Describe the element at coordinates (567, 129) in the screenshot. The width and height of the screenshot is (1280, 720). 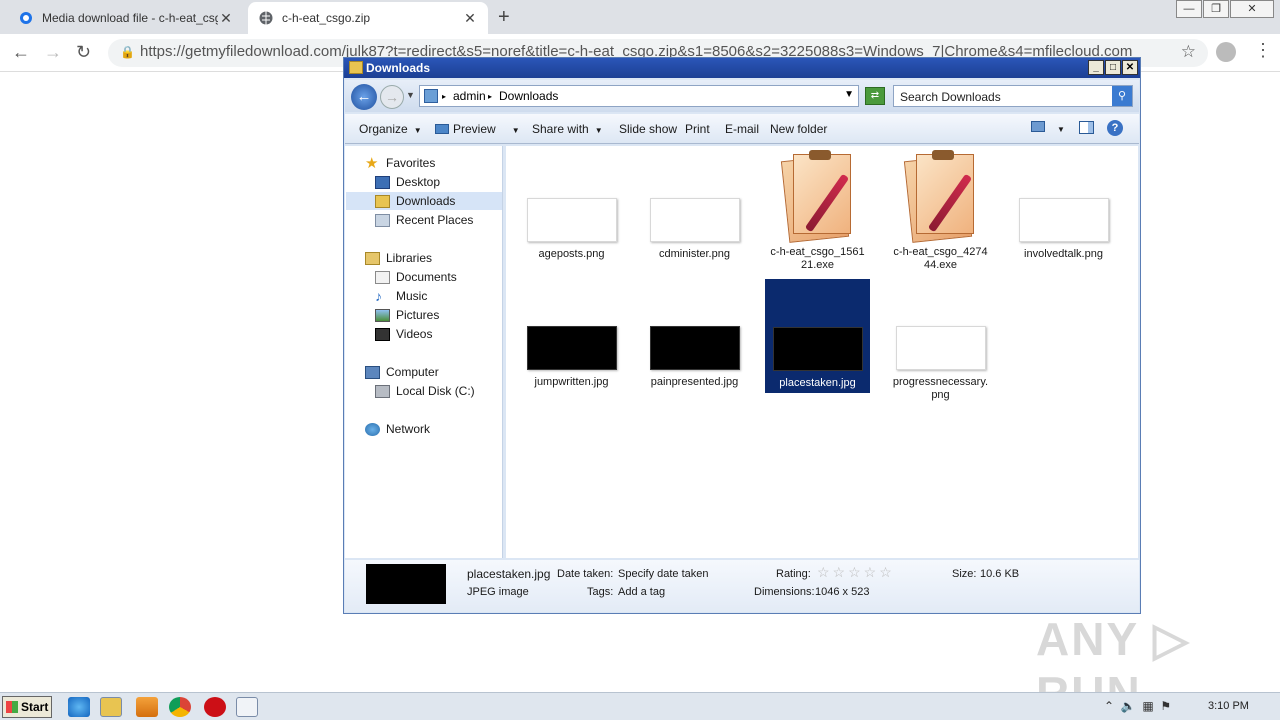
I see `share-with-button: Share with ▼` at that location.